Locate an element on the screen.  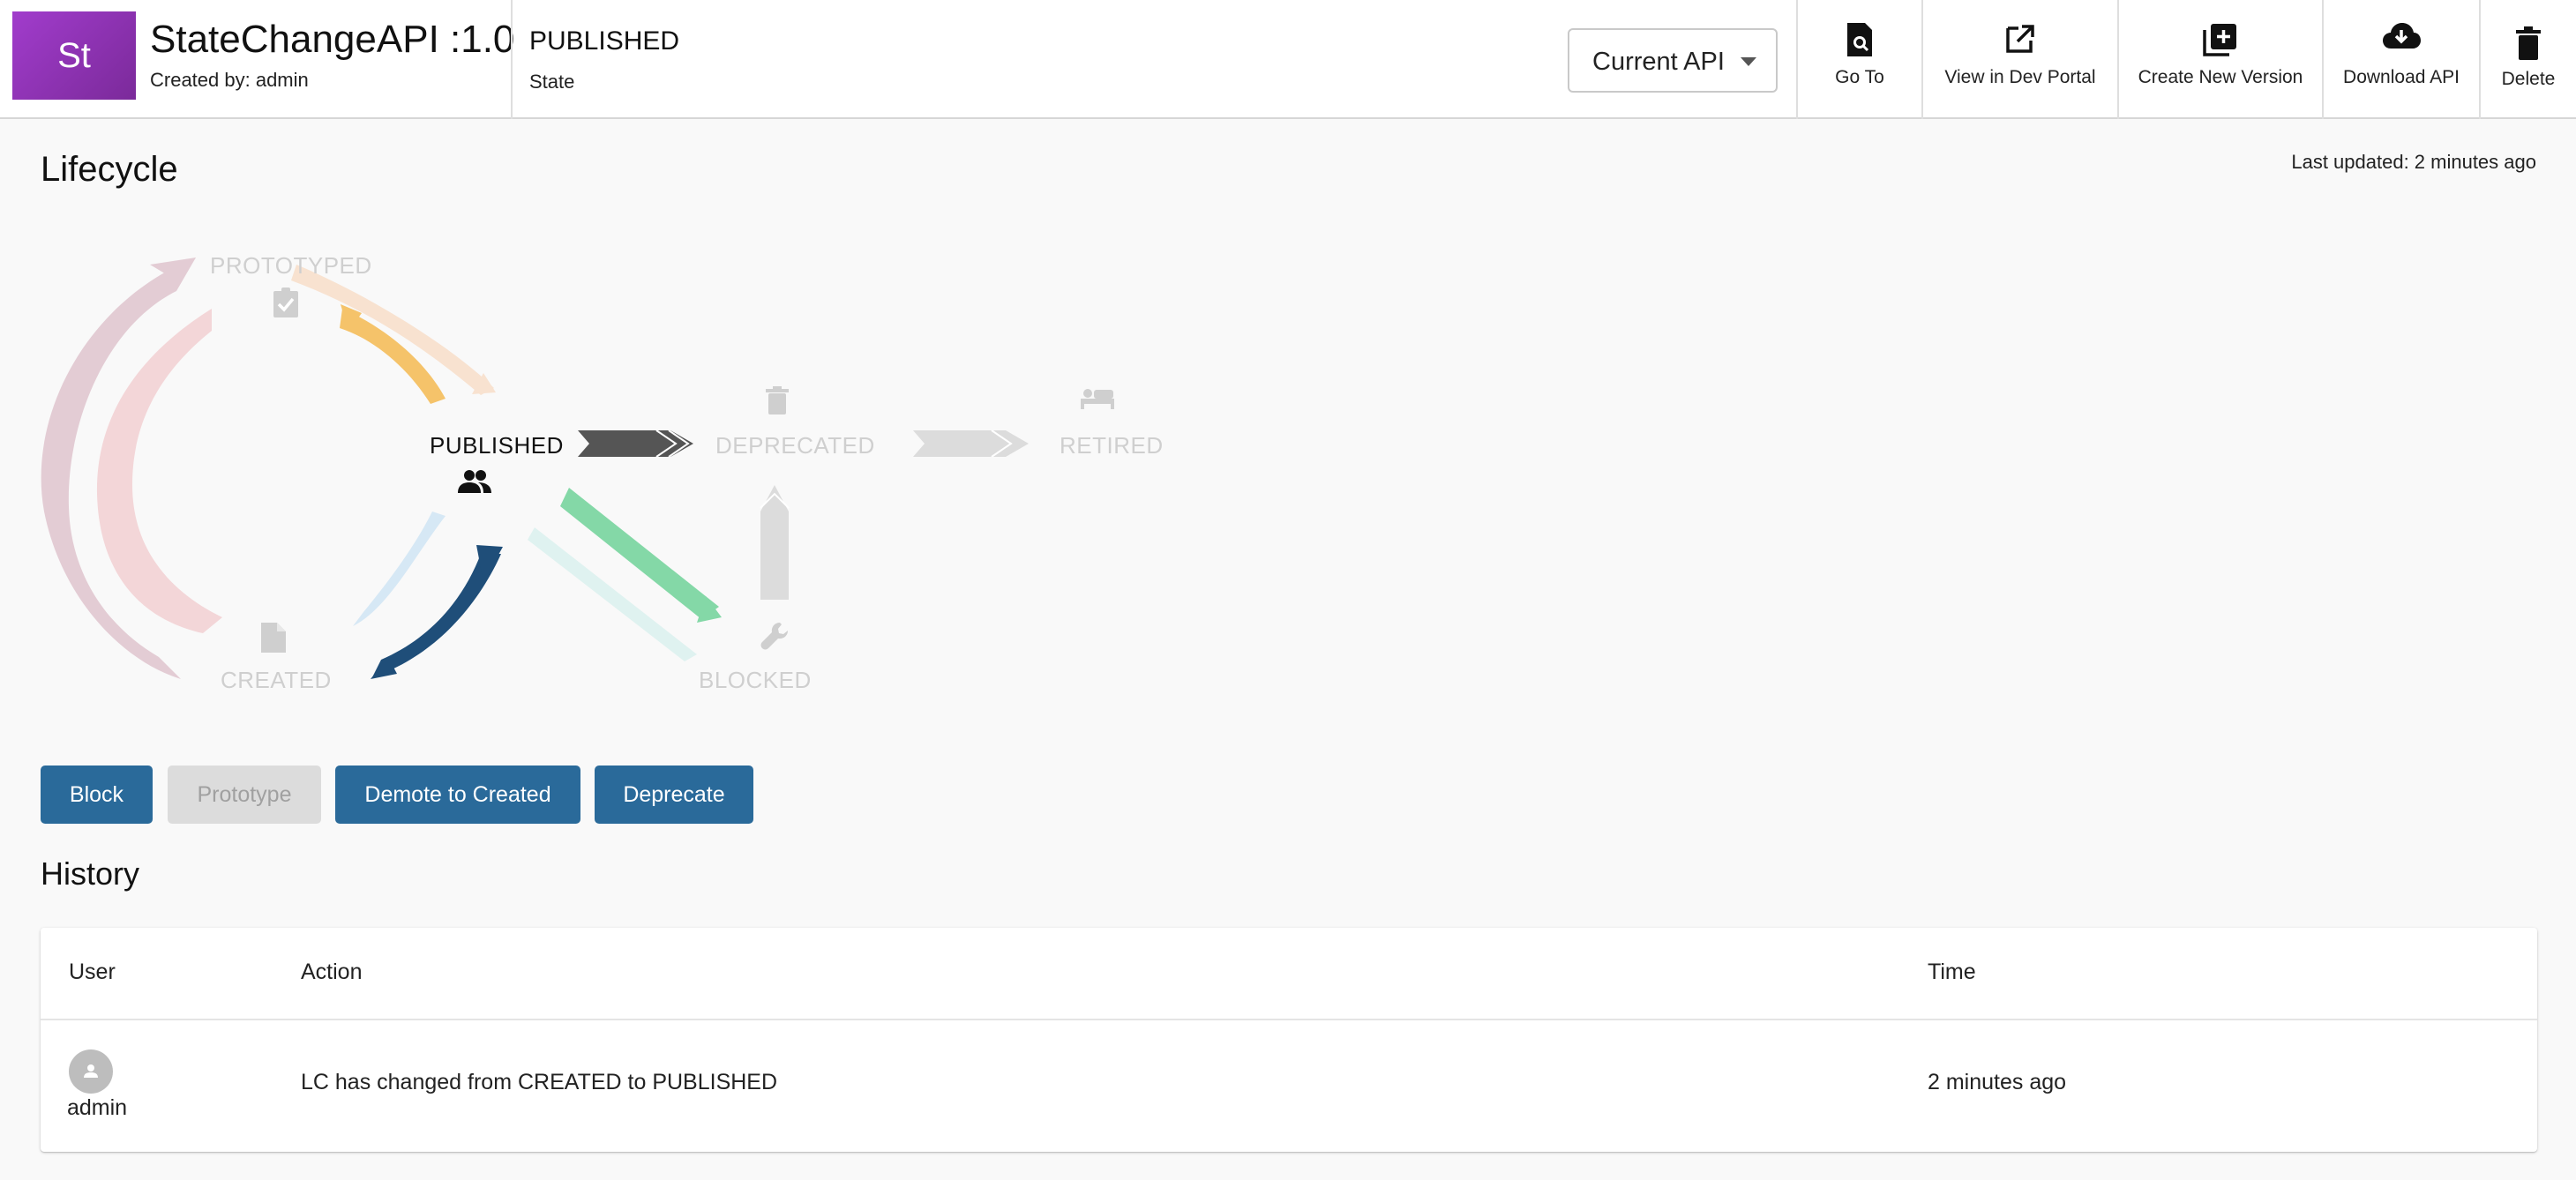
person-icon is located at coordinates (91, 1071).